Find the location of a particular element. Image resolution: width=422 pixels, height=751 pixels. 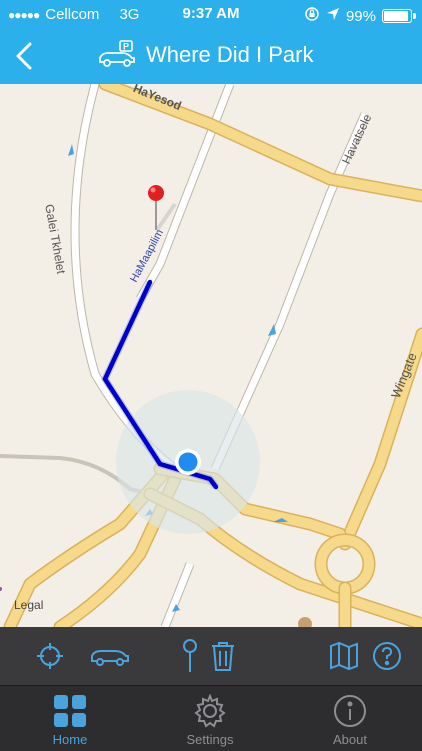

tab-settings: Settings is located at coordinates (210, 718).